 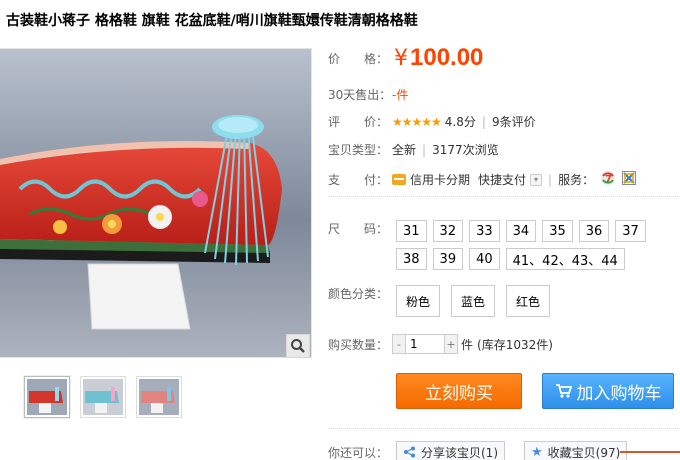 What do you see at coordinates (448, 259) in the screenshot?
I see `size-option: 39` at bounding box center [448, 259].